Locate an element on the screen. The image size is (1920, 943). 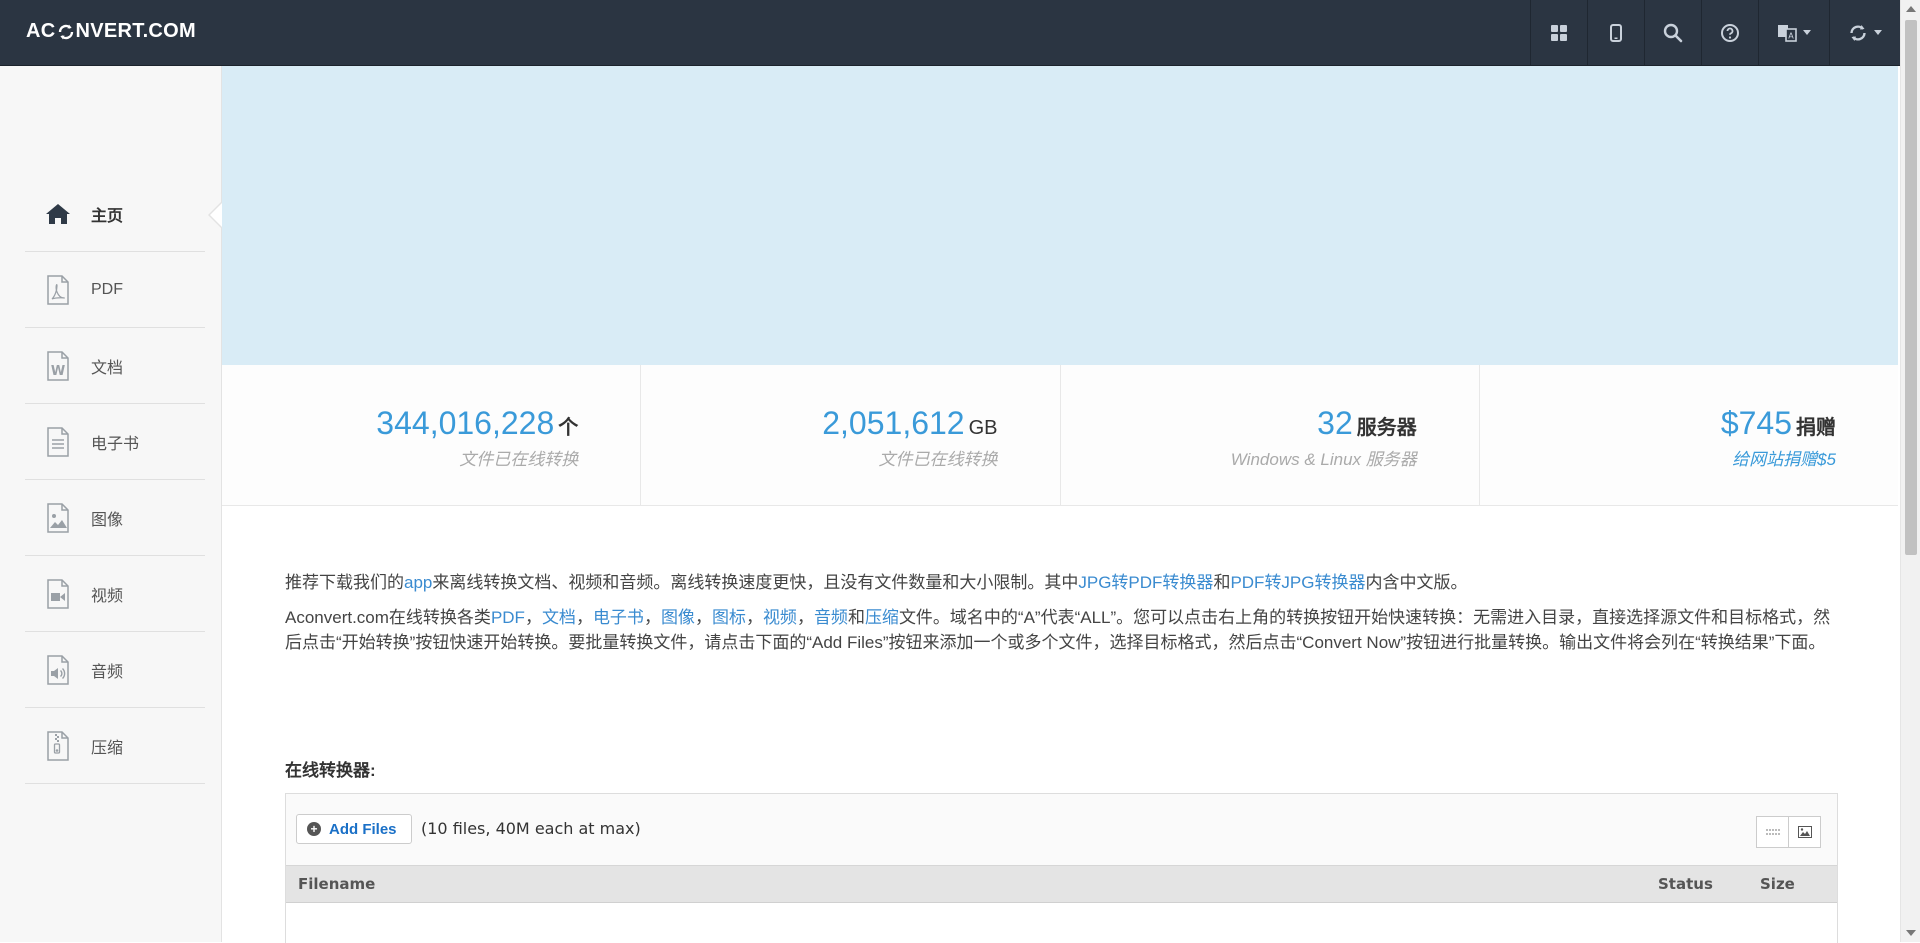
help-button is located at coordinates (1729, 32).